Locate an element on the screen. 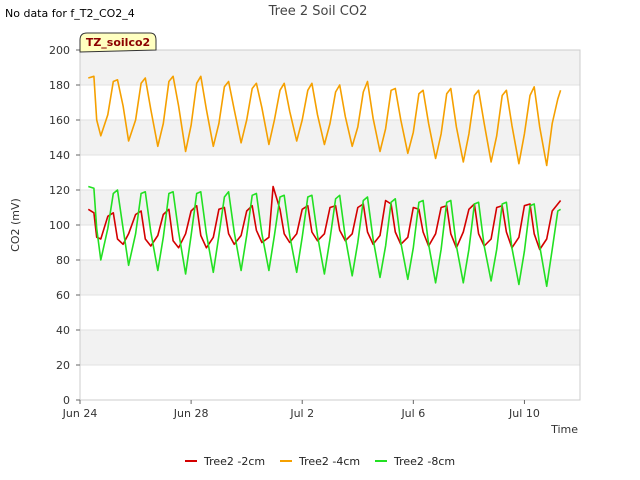 Image resolution: width=640 pixels, height=480 pixels. y-tick-label-140: 140 is located at coordinates (59, 155).